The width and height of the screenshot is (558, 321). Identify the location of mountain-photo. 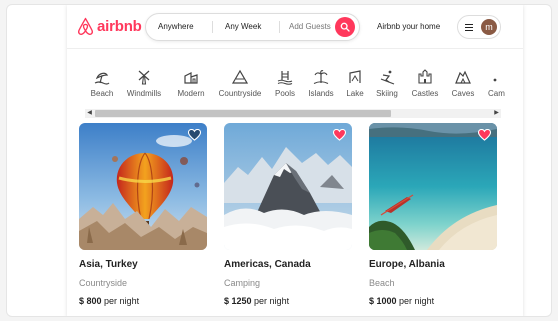
(288, 186).